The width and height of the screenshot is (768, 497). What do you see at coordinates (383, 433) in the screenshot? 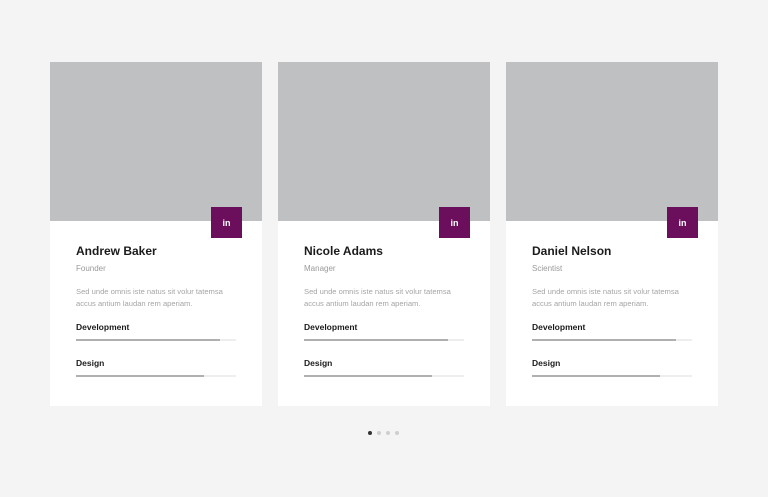
I see `carousel-pagination` at bounding box center [383, 433].